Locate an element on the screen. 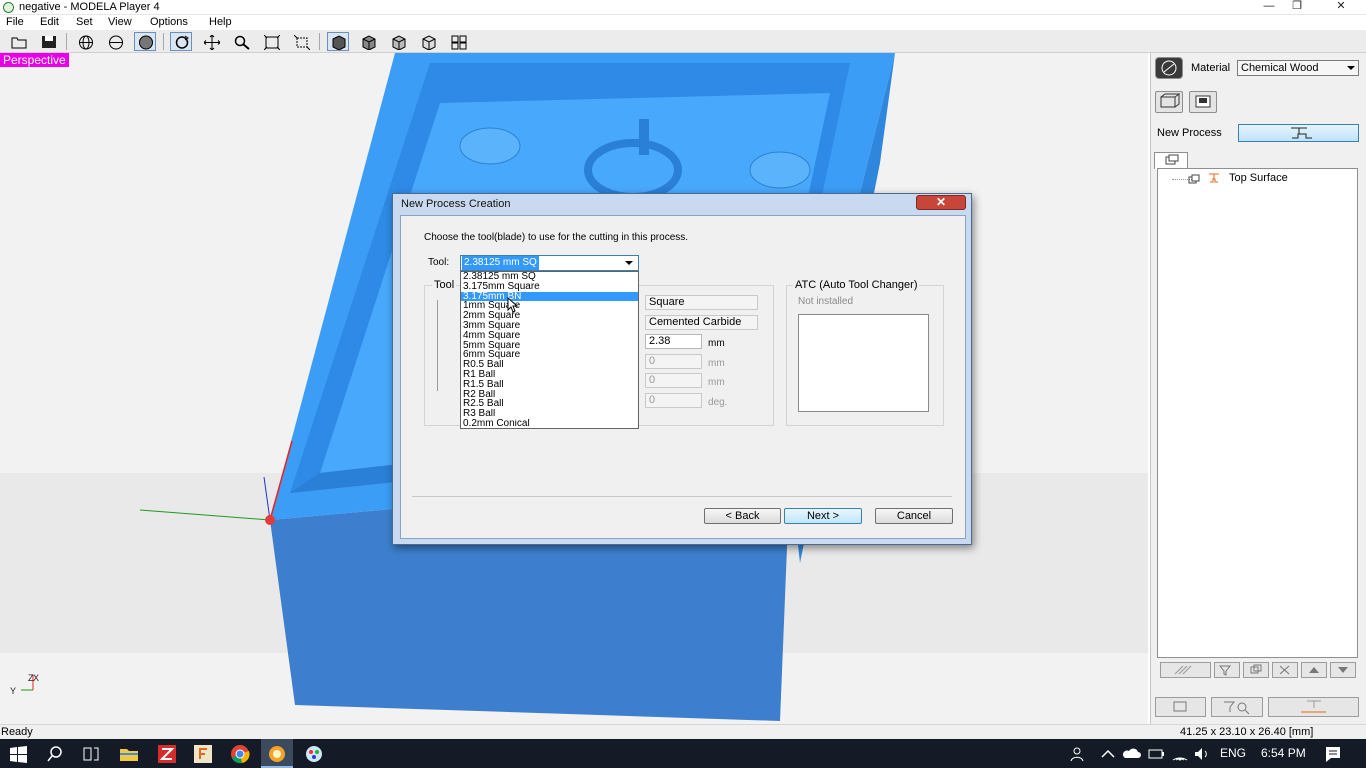  cube-right-icon is located at coordinates (368, 41).